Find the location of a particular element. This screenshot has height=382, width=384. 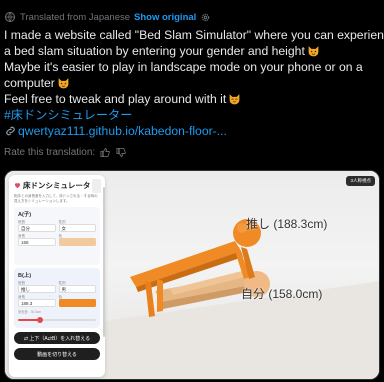

app-title: 床ドンシミュレータ is located at coordinates (57, 185).